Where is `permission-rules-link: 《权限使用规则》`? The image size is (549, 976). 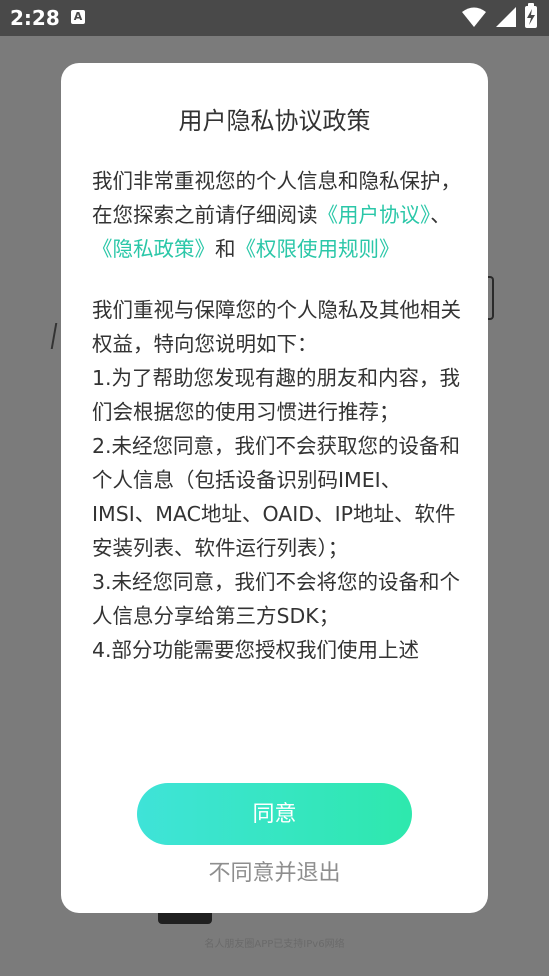 permission-rules-link: 《权限使用规则》 is located at coordinates (318, 249).